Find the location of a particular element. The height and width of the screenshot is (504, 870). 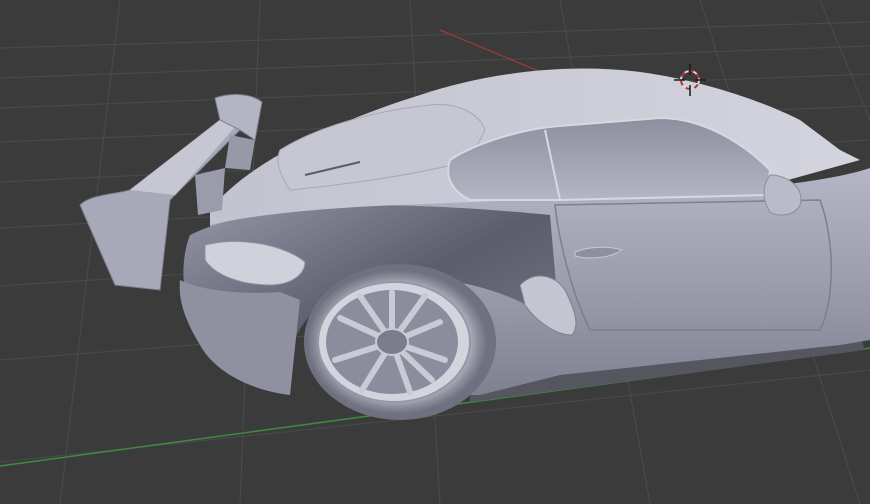

rear-bumper is located at coordinates (239, 337).